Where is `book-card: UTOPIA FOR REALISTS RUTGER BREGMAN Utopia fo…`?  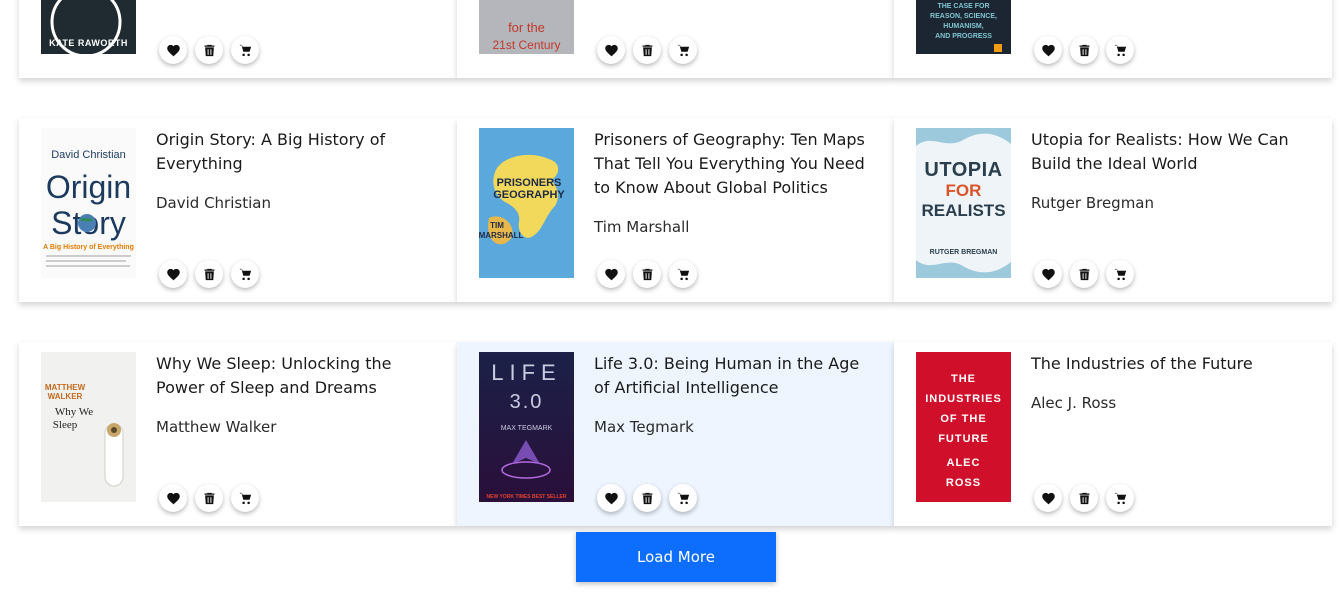
book-card: UTOPIA FOR REALISTS RUTGER BREGMAN Utopia fo… is located at coordinates (1113, 210).